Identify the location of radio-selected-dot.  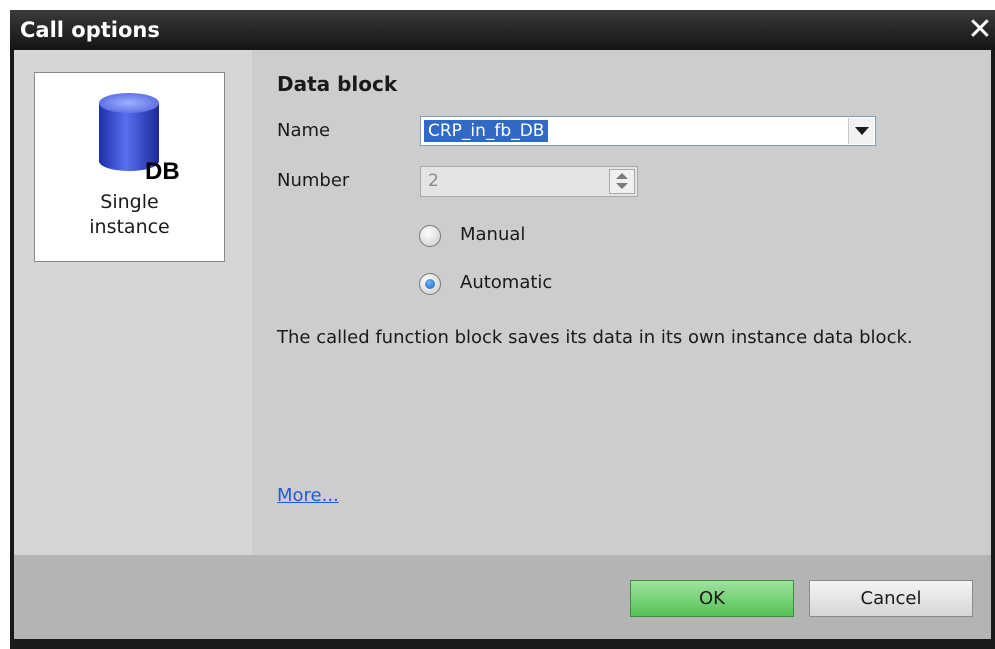
(430, 284).